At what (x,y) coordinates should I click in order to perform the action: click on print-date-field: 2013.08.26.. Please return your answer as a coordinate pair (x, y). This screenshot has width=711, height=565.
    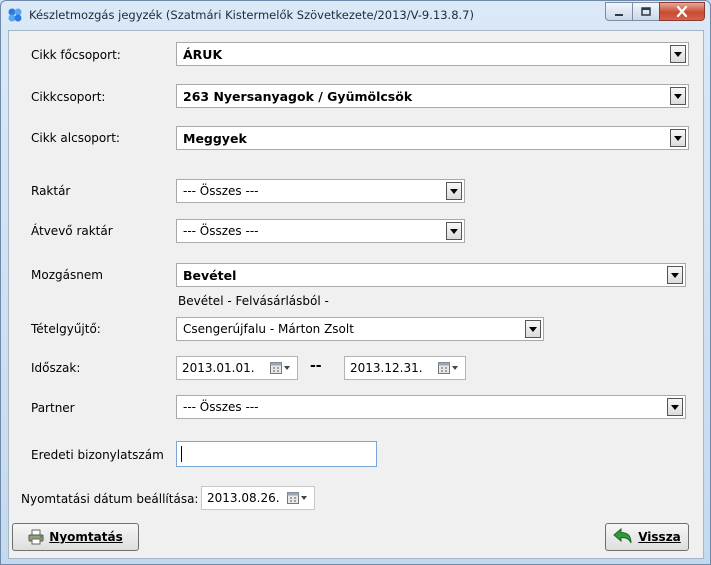
    Looking at the image, I should click on (258, 498).